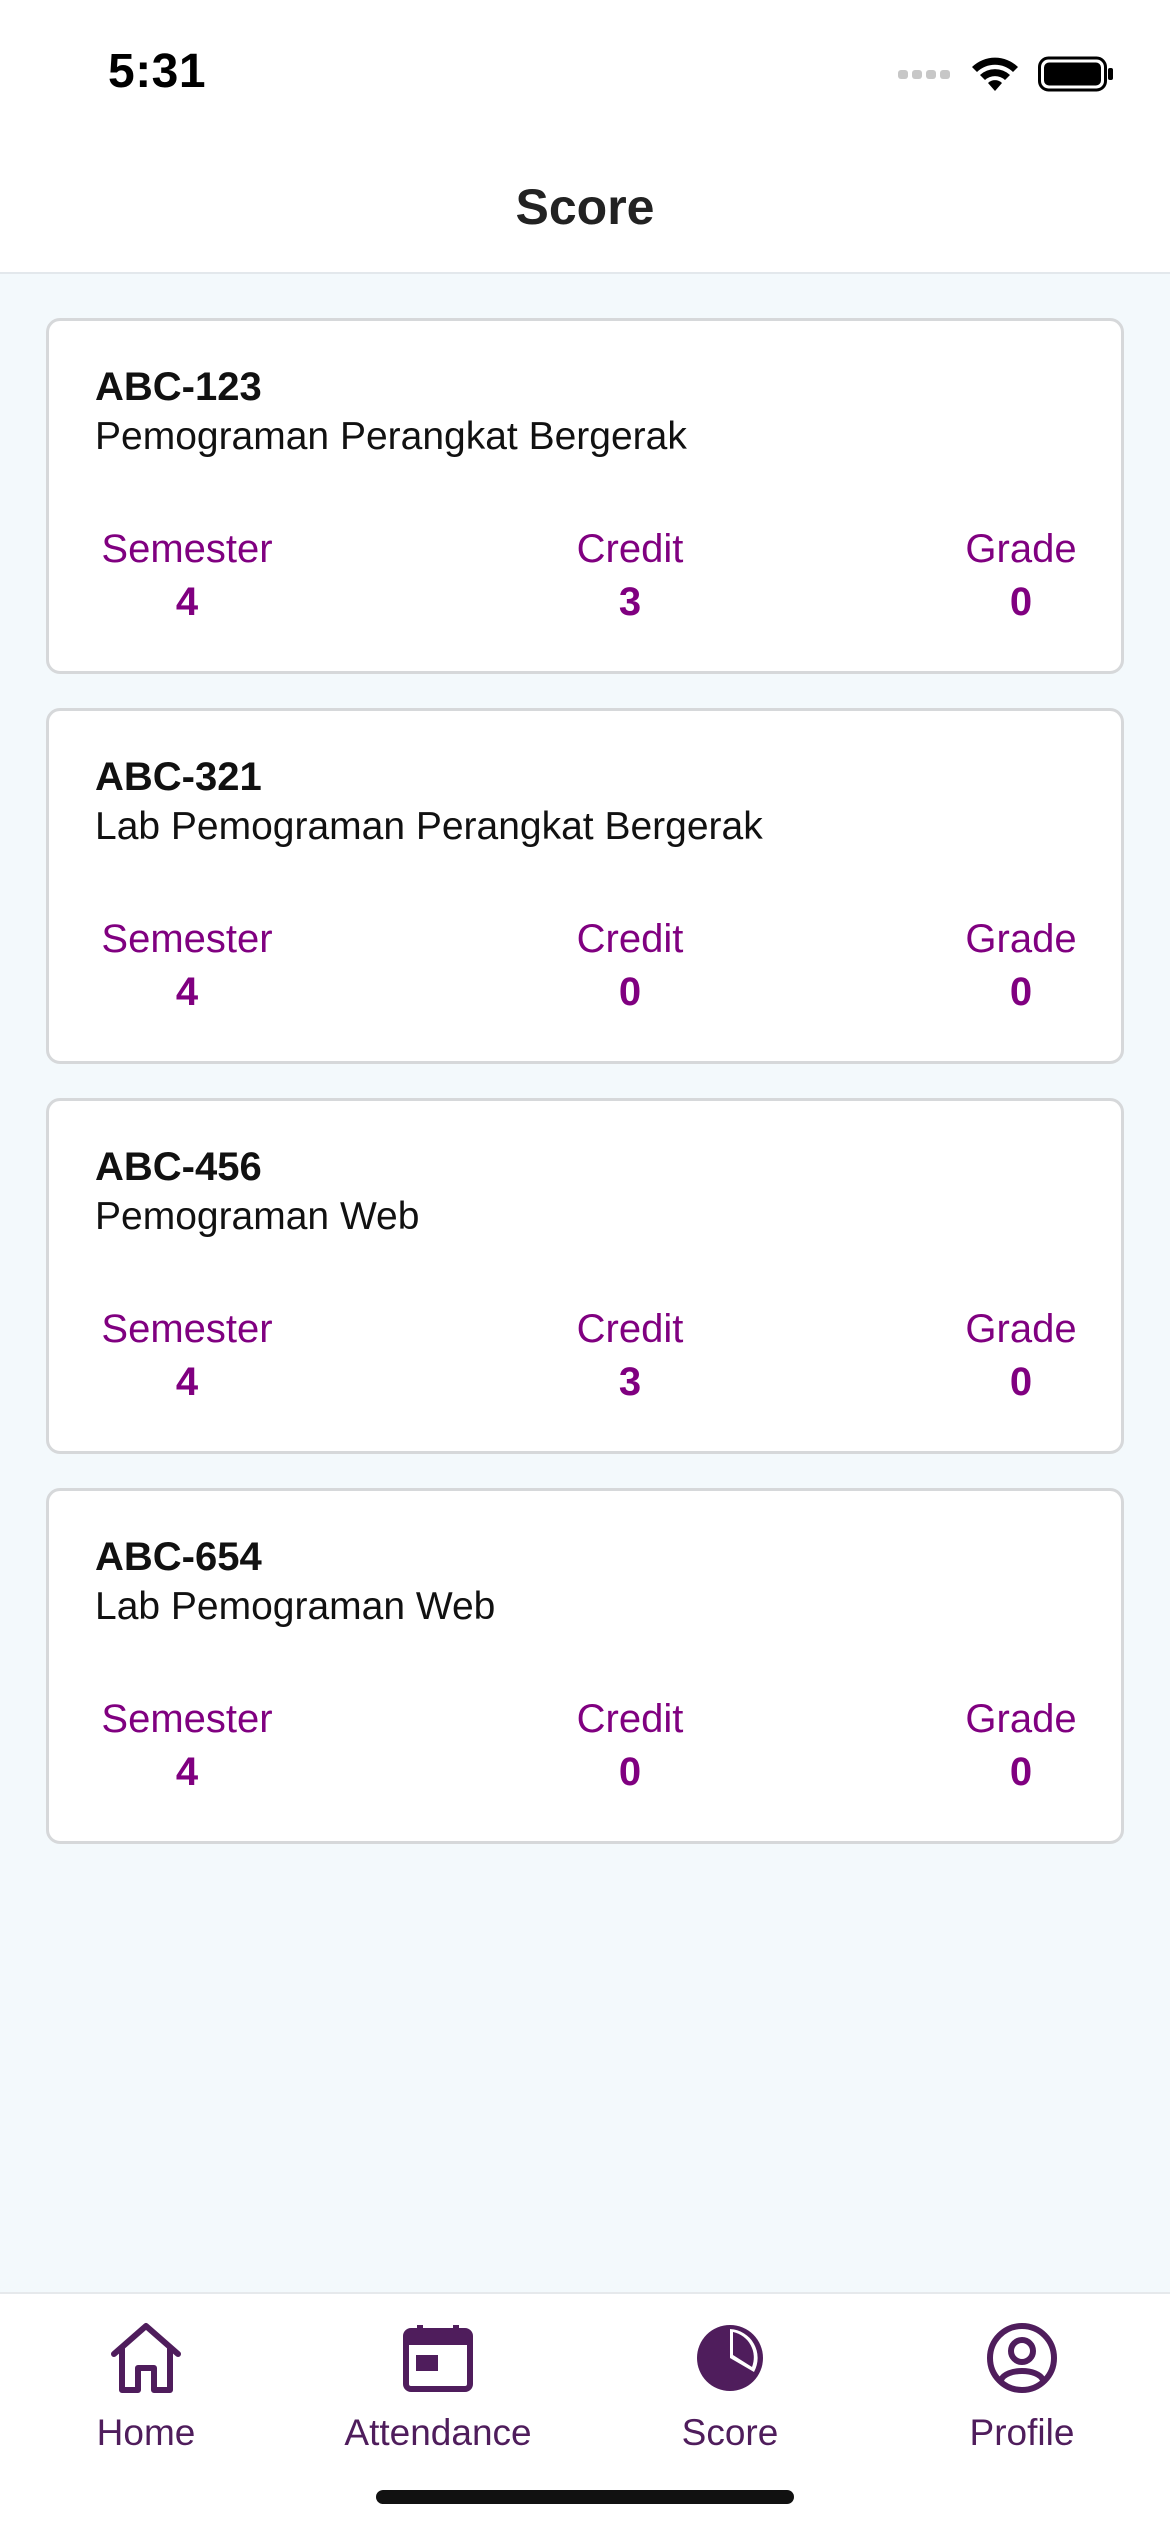 The image size is (1170, 2534). I want to click on home-icon, so click(146, 2358).